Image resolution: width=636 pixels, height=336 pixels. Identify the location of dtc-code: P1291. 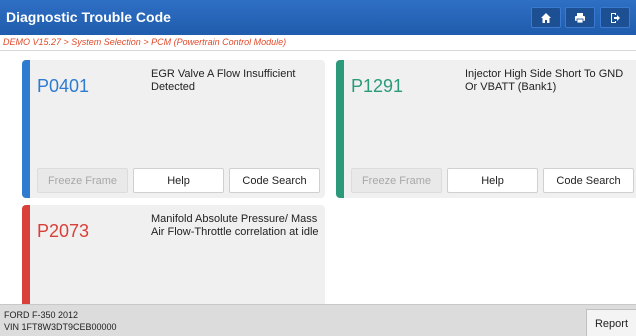
(377, 86).